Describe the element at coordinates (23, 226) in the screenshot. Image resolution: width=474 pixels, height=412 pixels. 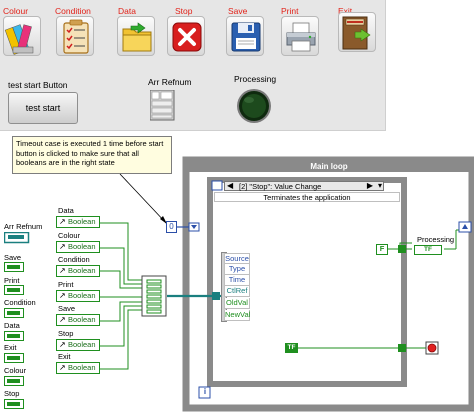
I see `terminal-label-arr-refnum: Arr Refnum` at that location.